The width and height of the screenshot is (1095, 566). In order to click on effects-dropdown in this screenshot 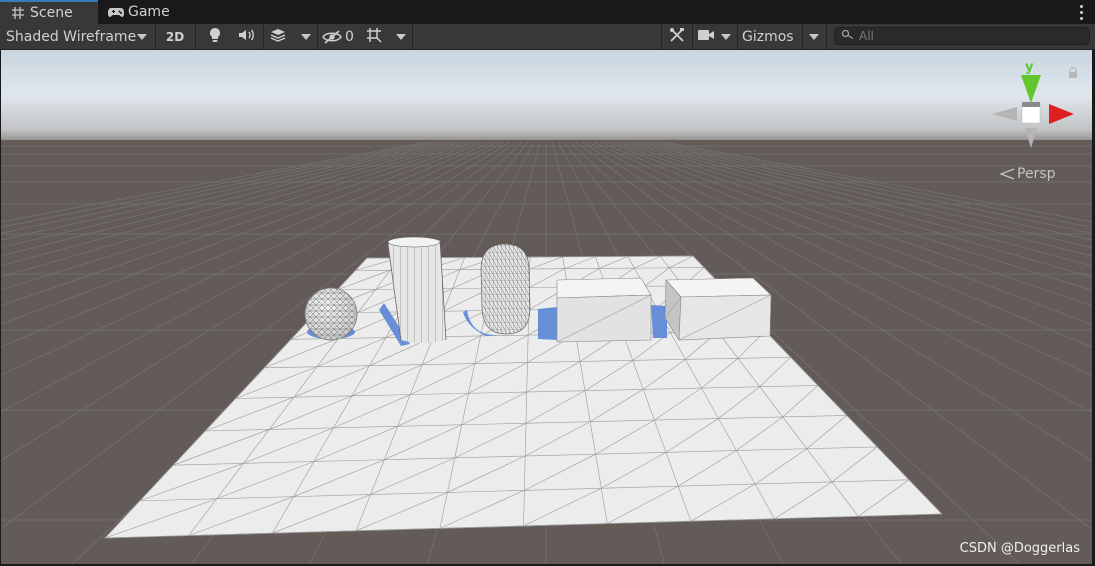, I will do `click(306, 36)`.